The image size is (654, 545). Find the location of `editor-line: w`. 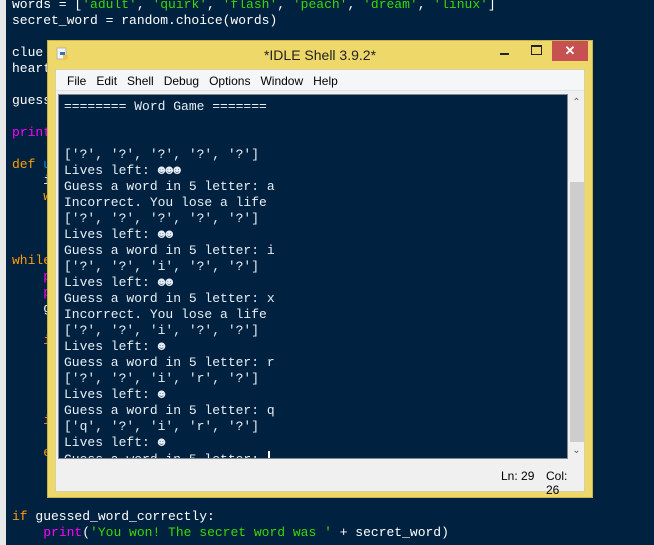

editor-line: w is located at coordinates (31, 197).